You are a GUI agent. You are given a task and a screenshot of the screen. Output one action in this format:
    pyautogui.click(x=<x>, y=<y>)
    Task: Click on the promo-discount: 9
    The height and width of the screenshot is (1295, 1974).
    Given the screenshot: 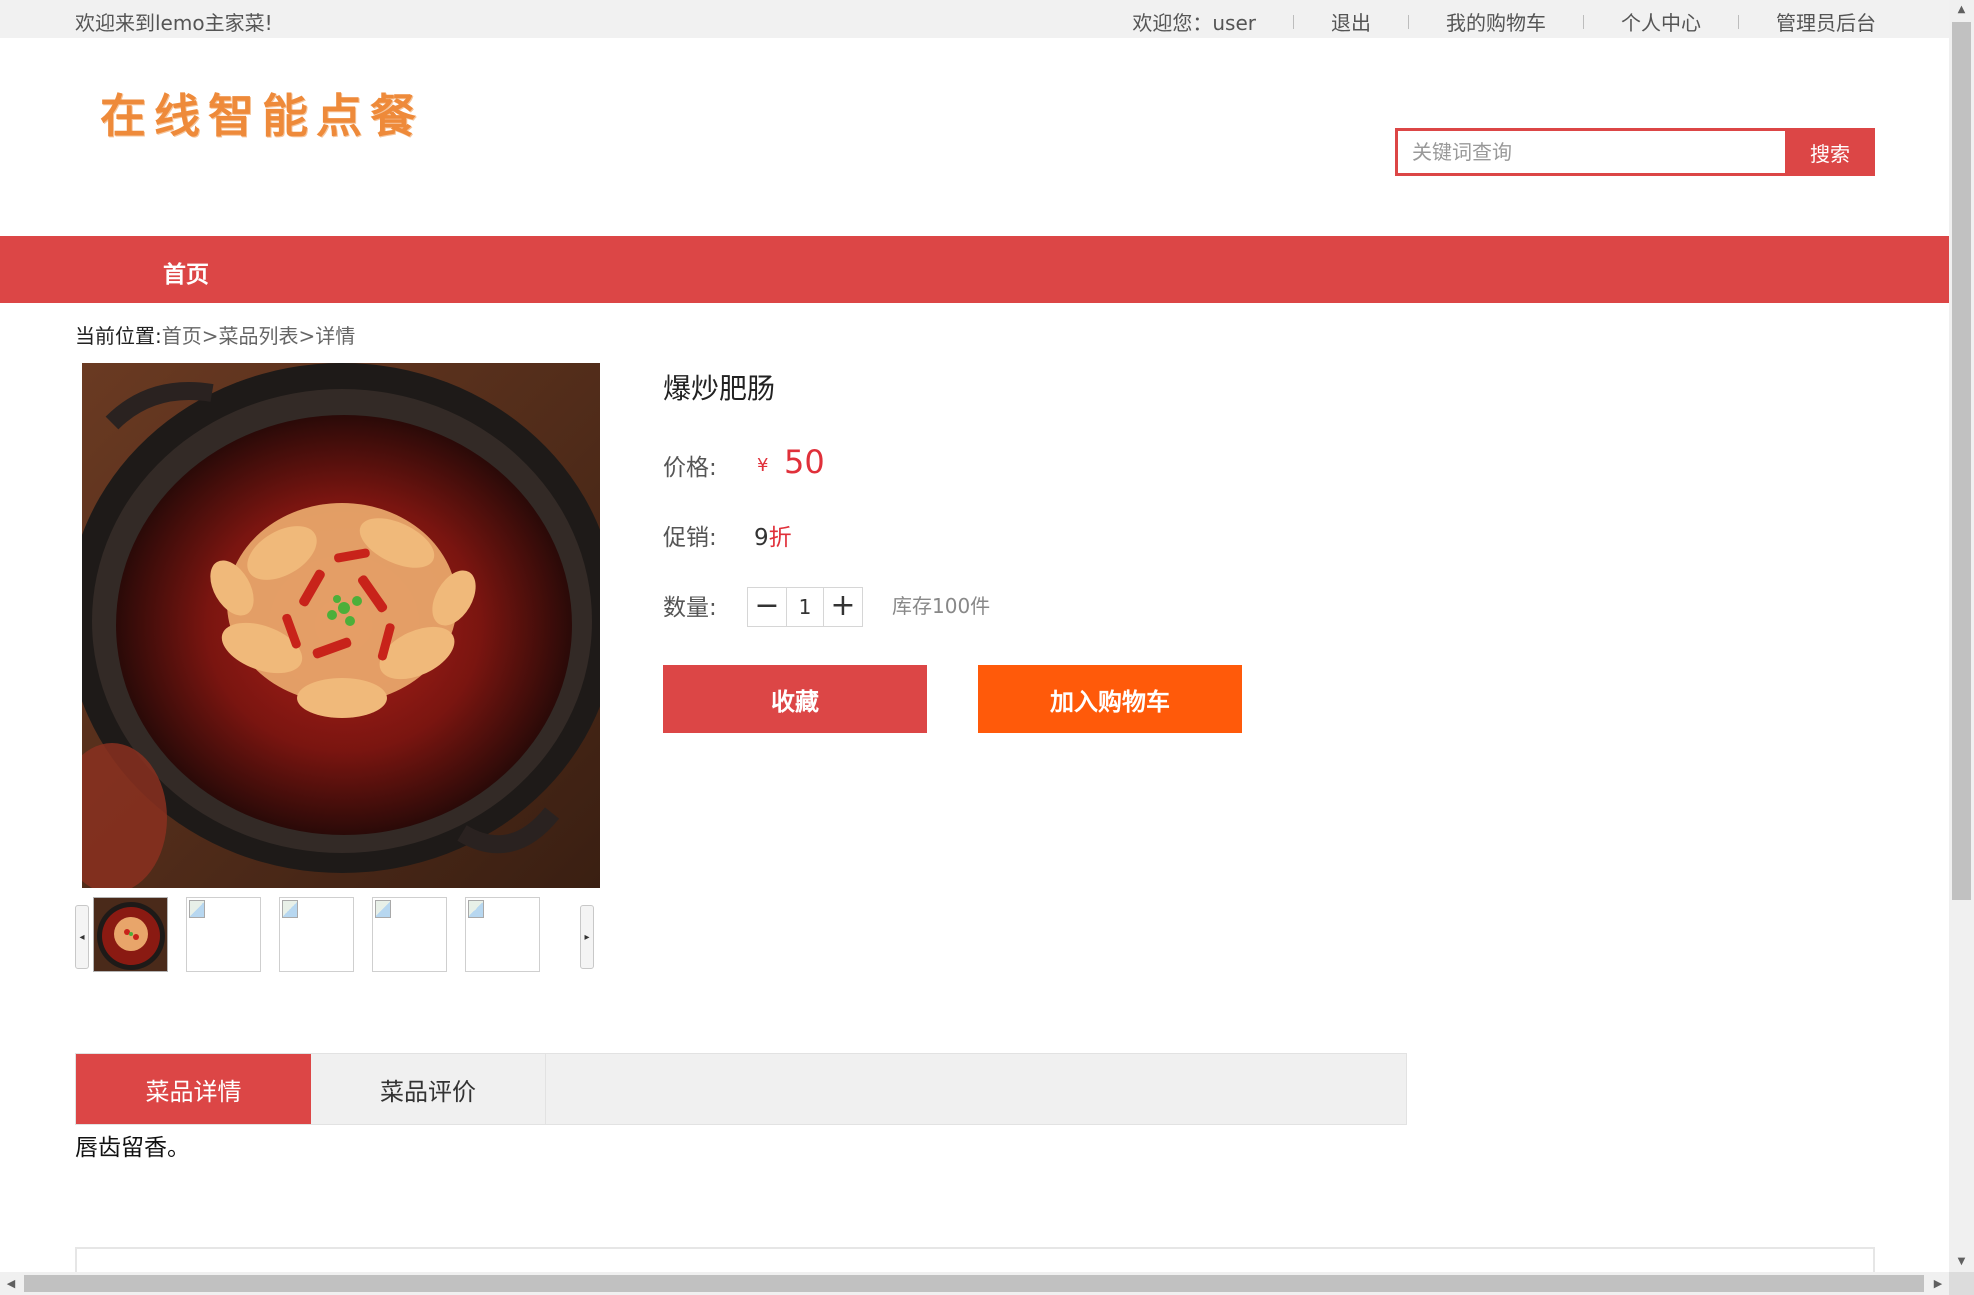 What is the action you would take?
    pyautogui.click(x=761, y=538)
    